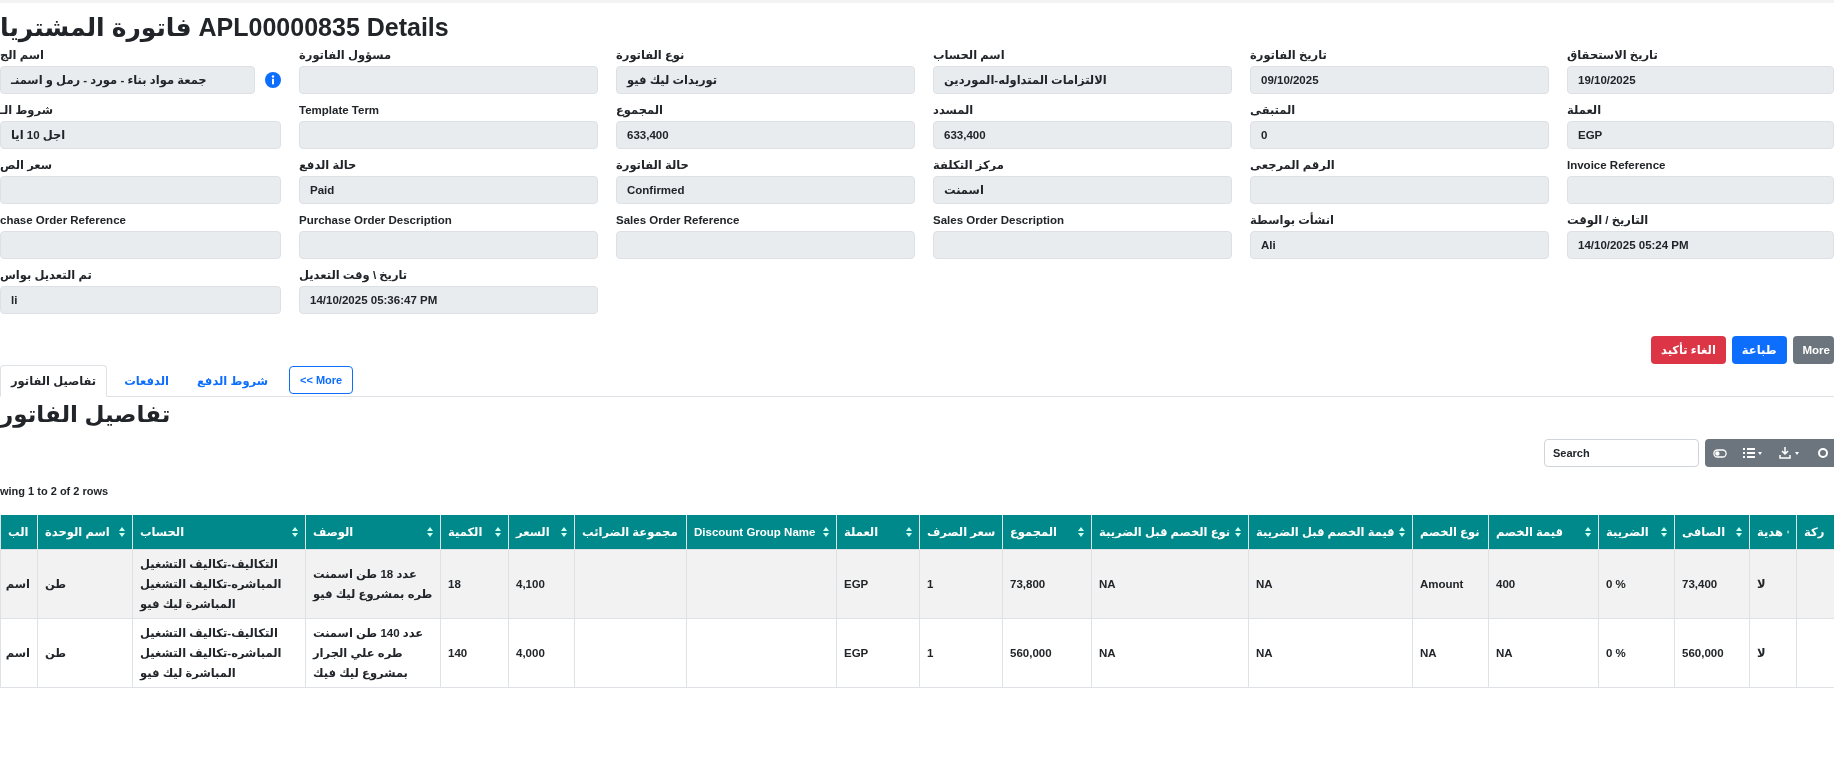 This screenshot has height=774, width=1834. I want to click on input-field: 14/10/2025 05:24 PM, so click(1700, 245).